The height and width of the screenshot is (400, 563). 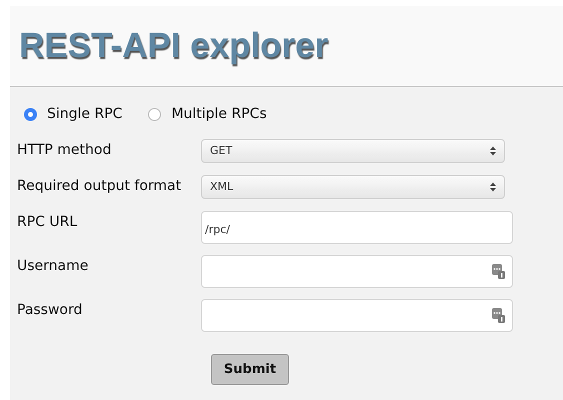 What do you see at coordinates (173, 45) in the screenshot?
I see `page-title: REST-API explorer` at bounding box center [173, 45].